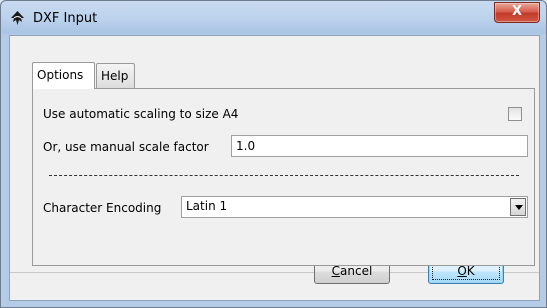 Image resolution: width=547 pixels, height=308 pixels. Describe the element at coordinates (515, 114) in the screenshot. I see `auto-scaling-checkbox` at that location.